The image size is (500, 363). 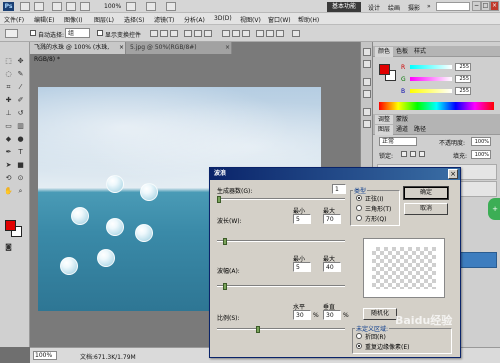 I want to click on dialog-close-icon: ×, so click(x=453, y=174).